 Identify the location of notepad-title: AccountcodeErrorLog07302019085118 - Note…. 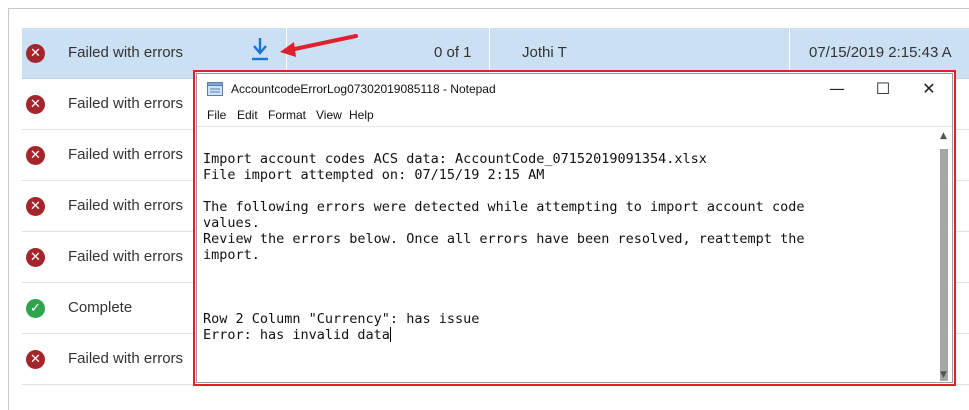
(363, 89).